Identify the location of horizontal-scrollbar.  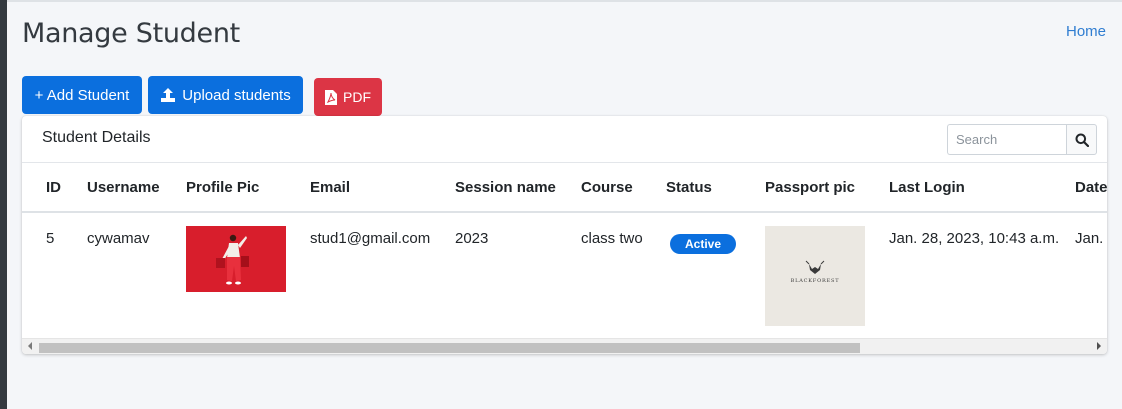
(564, 346).